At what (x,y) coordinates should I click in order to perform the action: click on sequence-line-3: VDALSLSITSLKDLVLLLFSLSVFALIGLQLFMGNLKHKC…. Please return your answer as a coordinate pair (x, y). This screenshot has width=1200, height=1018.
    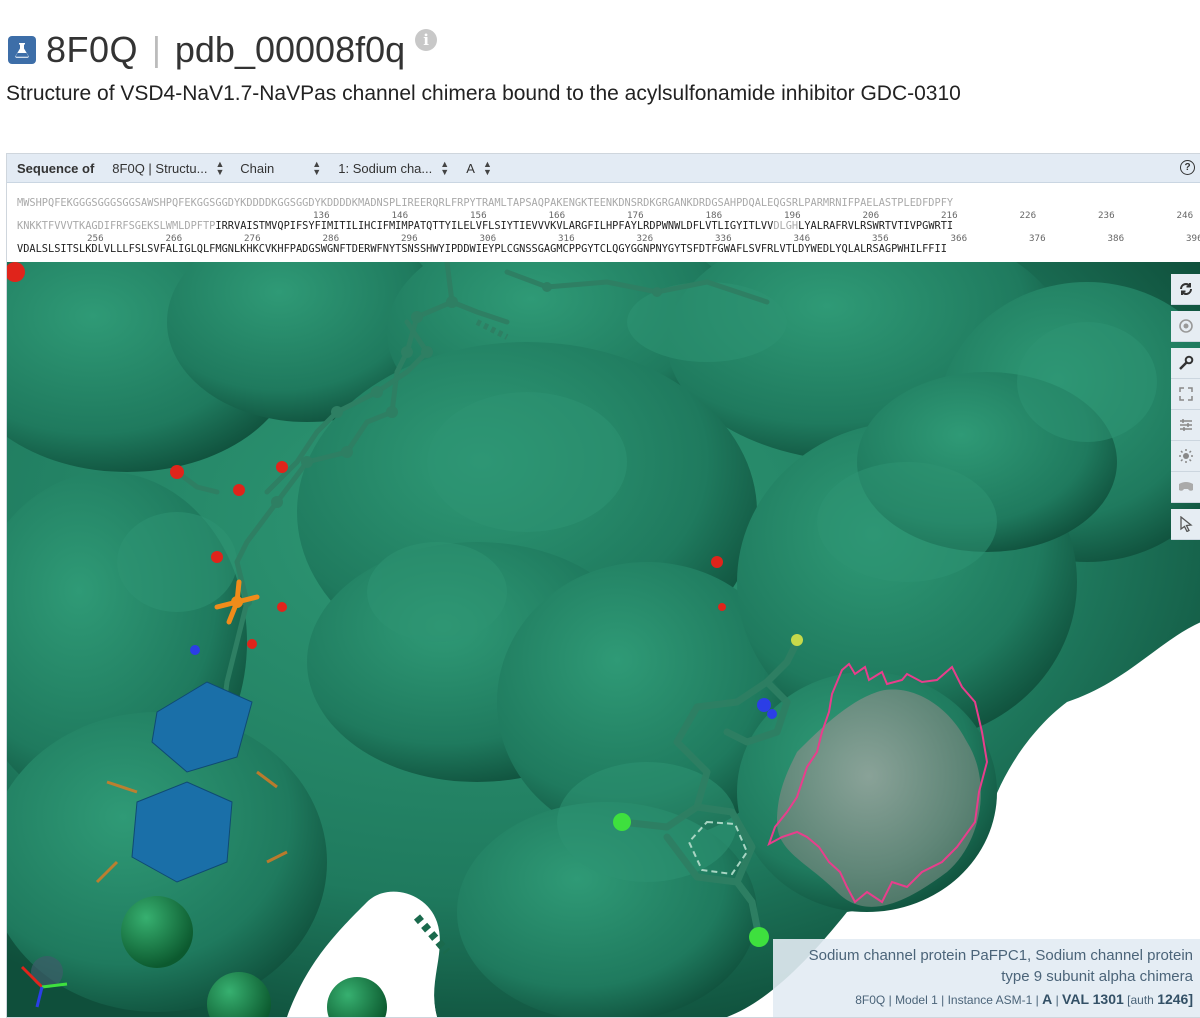
    Looking at the image, I should click on (482, 249).